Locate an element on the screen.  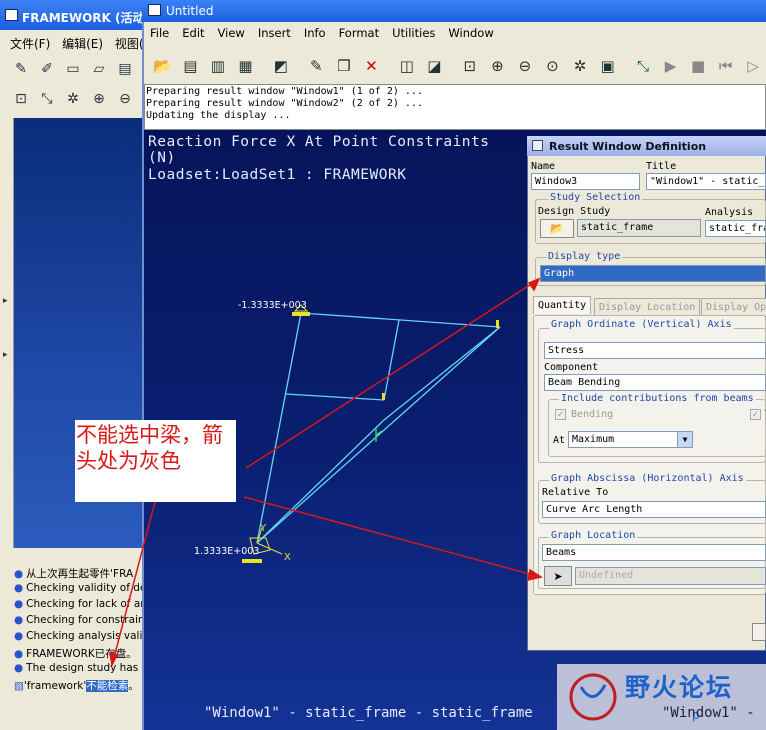
watermark-logo-icon is located at coordinates (593, 697).